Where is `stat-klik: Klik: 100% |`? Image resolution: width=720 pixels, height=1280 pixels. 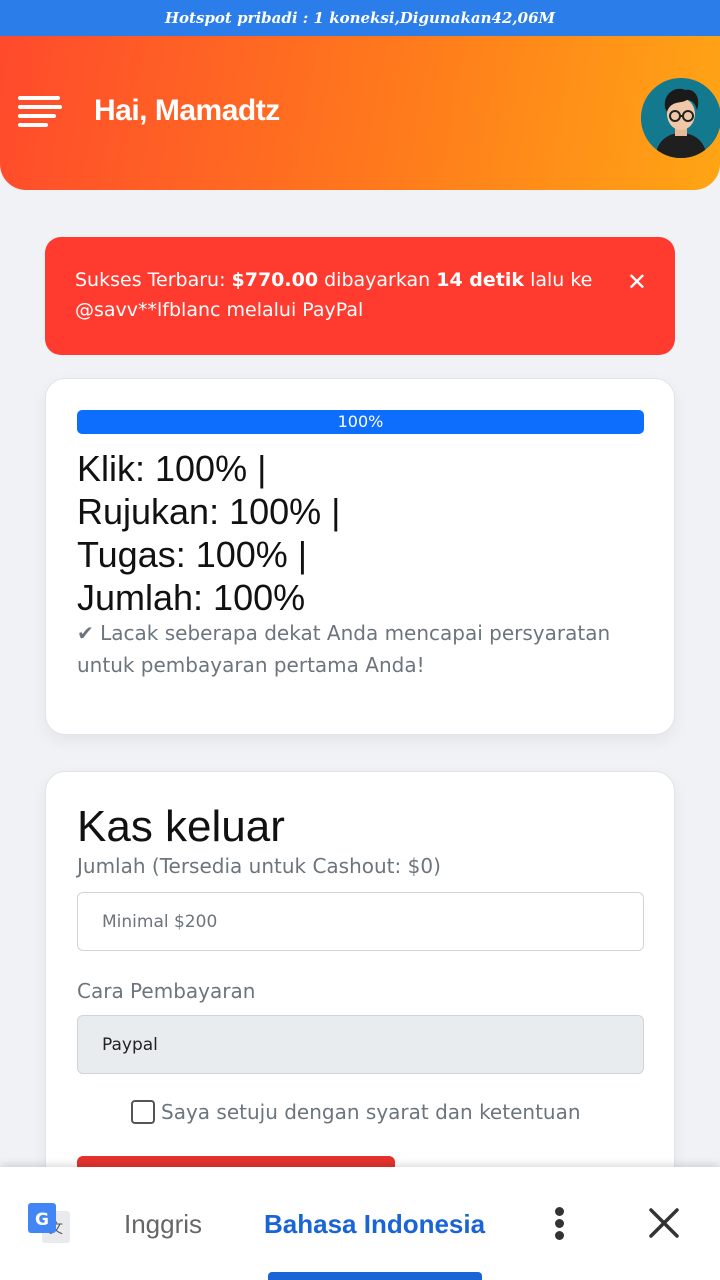 stat-klik: Klik: 100% | is located at coordinates (172, 468).